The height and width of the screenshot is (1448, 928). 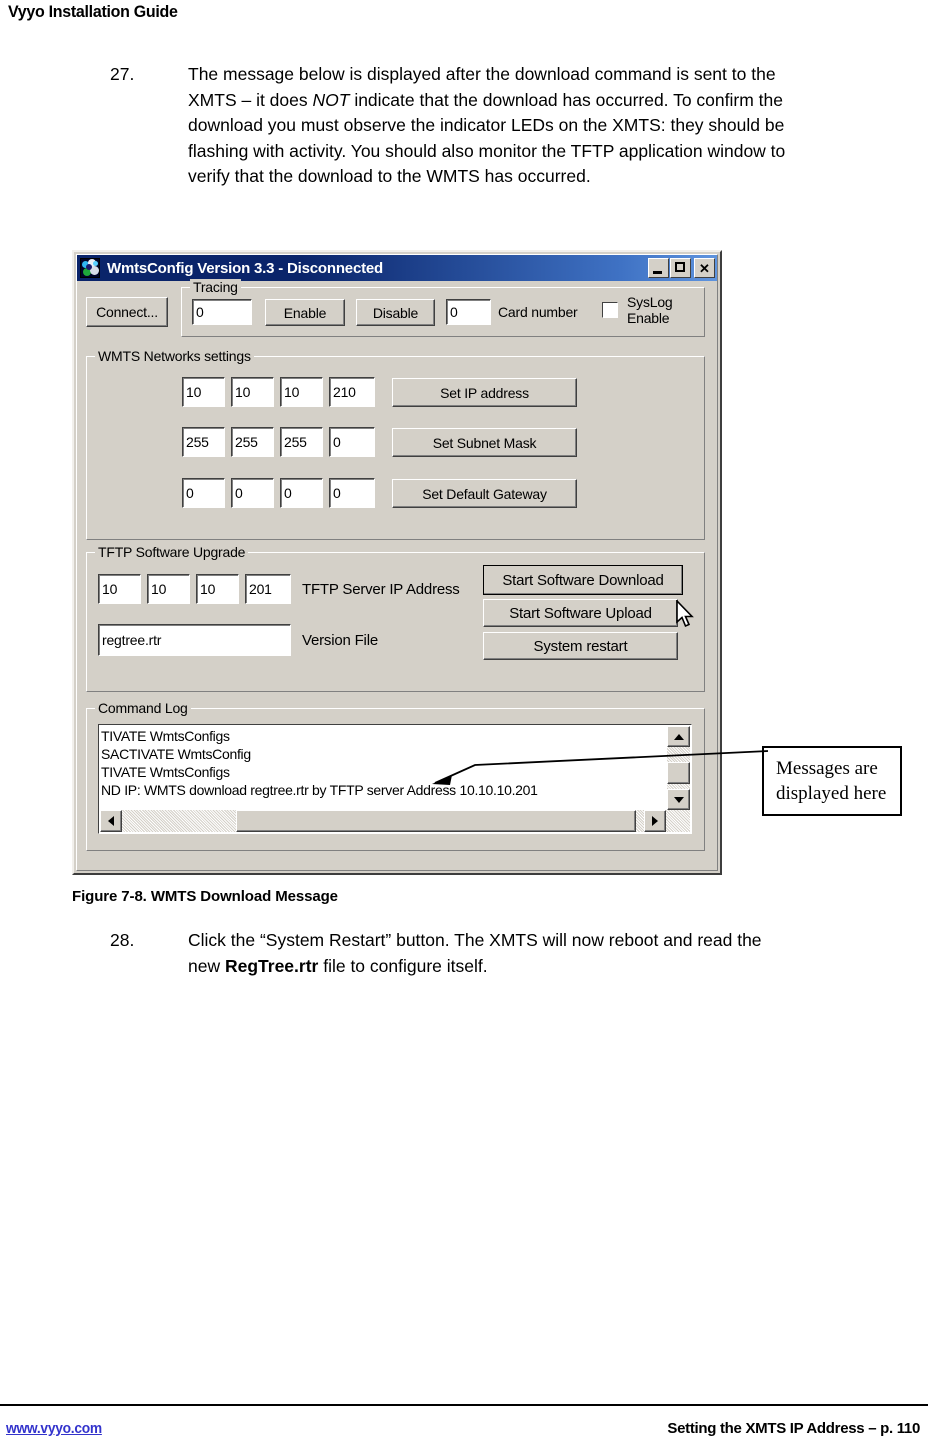 I want to click on callout-box: Messages are displayed here, so click(x=832, y=781).